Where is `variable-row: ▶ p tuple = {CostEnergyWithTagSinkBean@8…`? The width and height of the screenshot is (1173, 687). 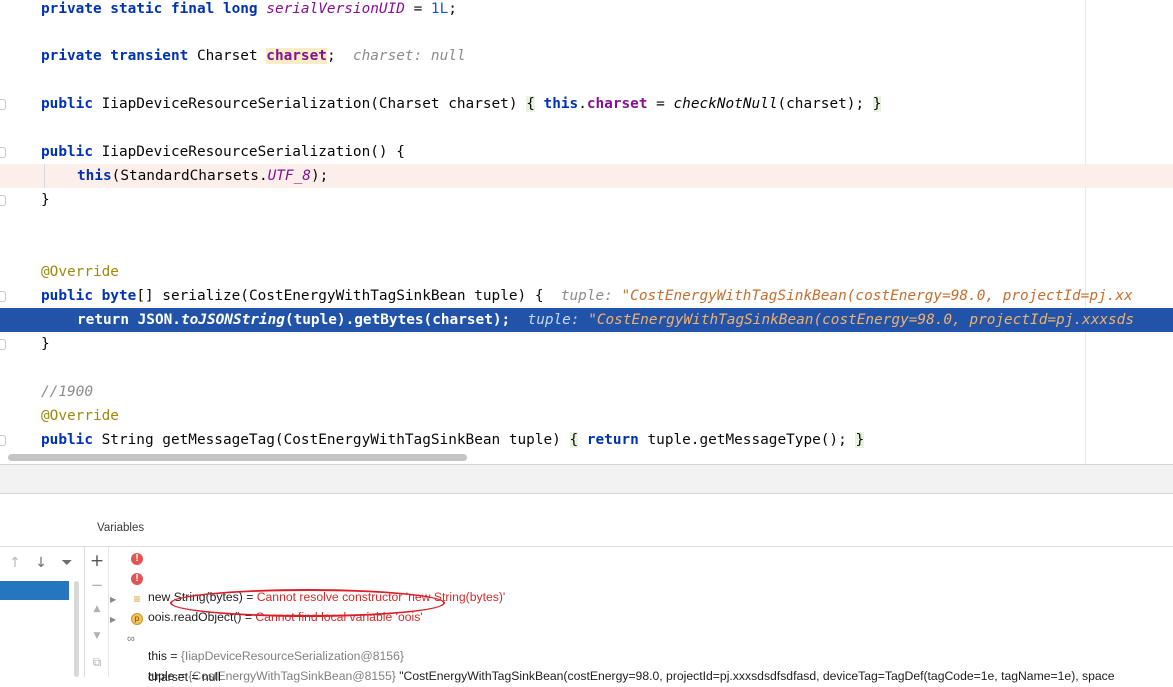 variable-row: ▶ p tuple = {CostEnergyWithTagSinkBean@8… is located at coordinates (612, 646).